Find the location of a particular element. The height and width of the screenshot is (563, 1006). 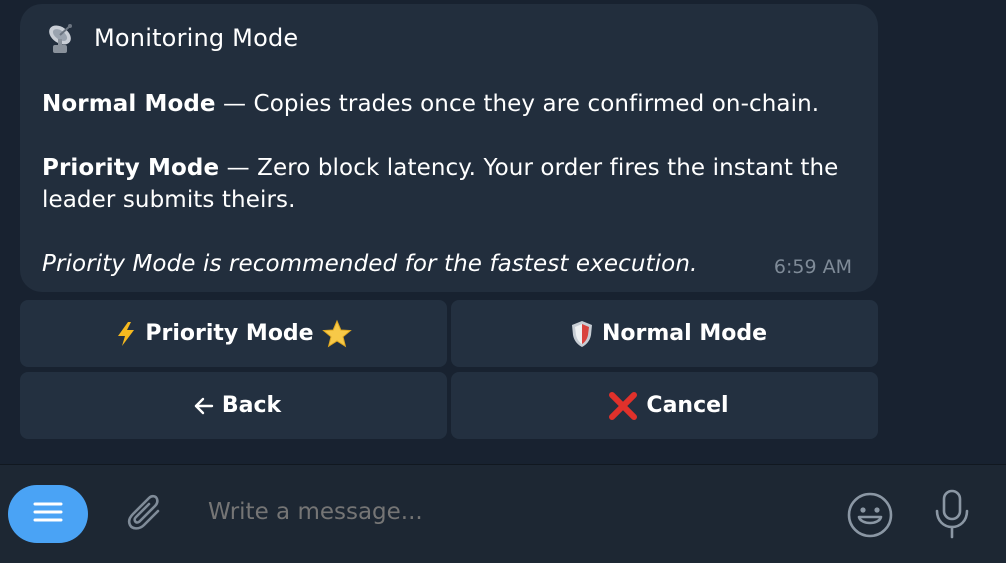

attach-icon is located at coordinates (147, 514).